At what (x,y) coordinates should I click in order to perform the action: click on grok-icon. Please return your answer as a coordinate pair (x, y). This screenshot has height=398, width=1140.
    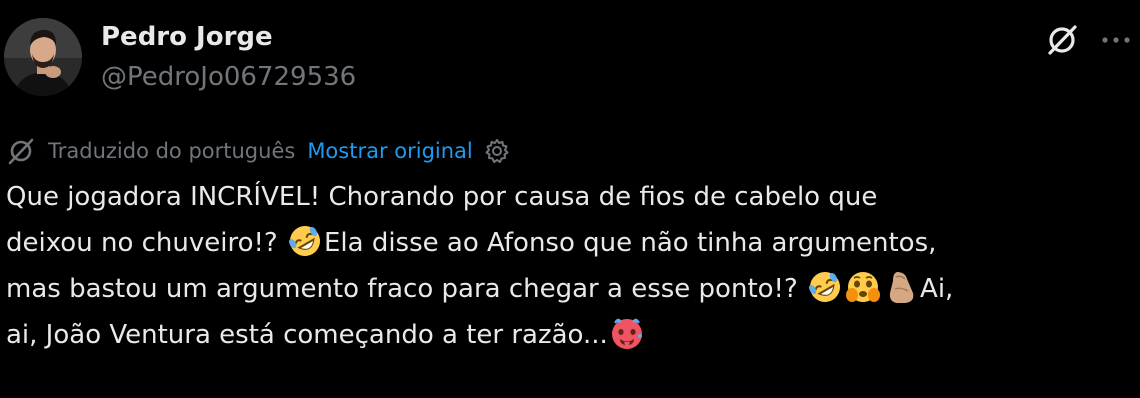
    Looking at the image, I should click on (1062, 40).